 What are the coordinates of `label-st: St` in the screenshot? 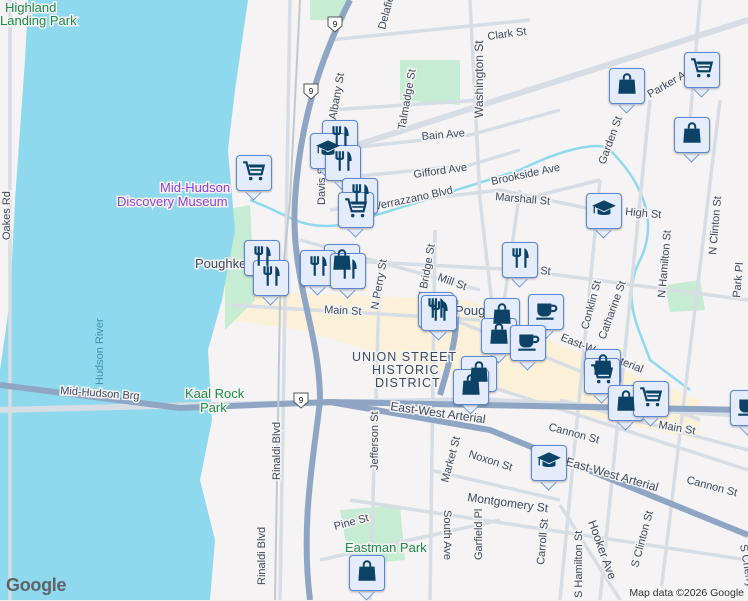 It's located at (545, 271).